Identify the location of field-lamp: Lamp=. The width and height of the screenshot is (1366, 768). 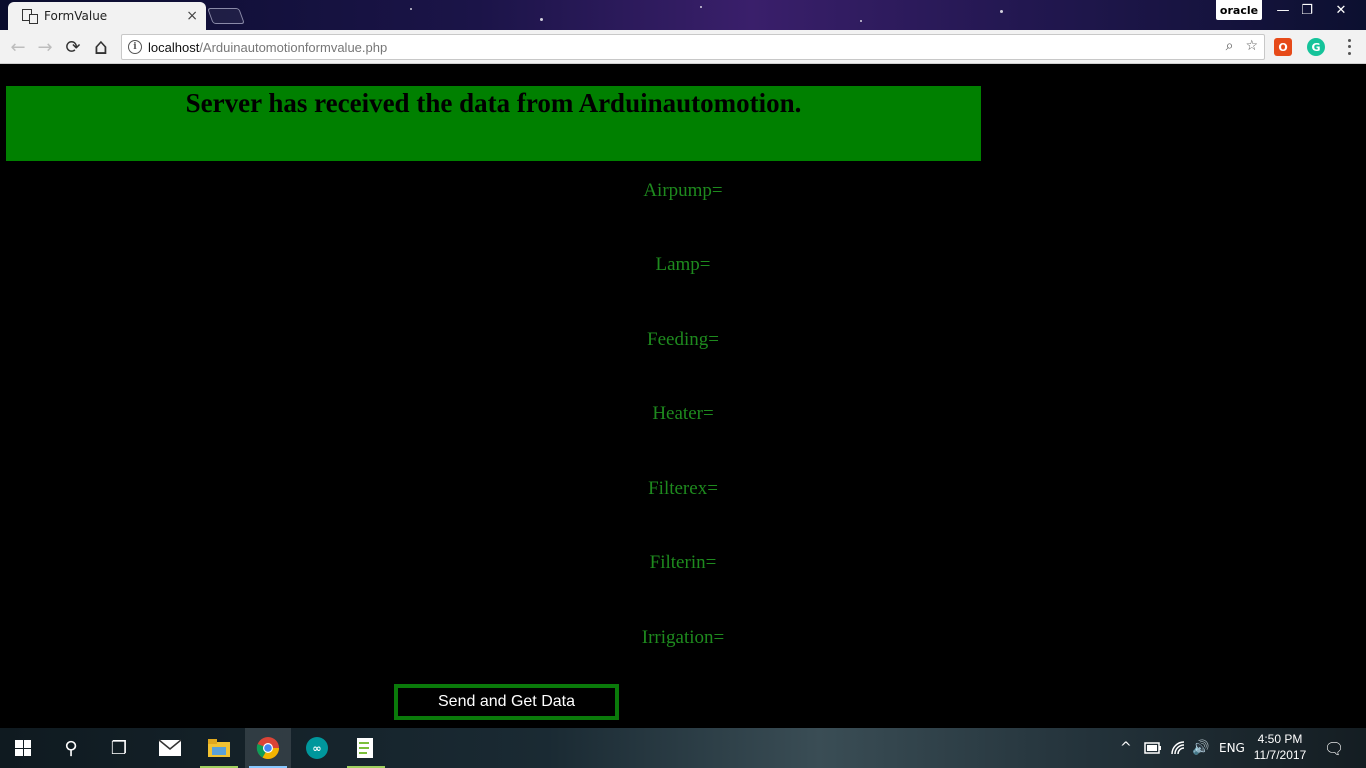
(683, 264).